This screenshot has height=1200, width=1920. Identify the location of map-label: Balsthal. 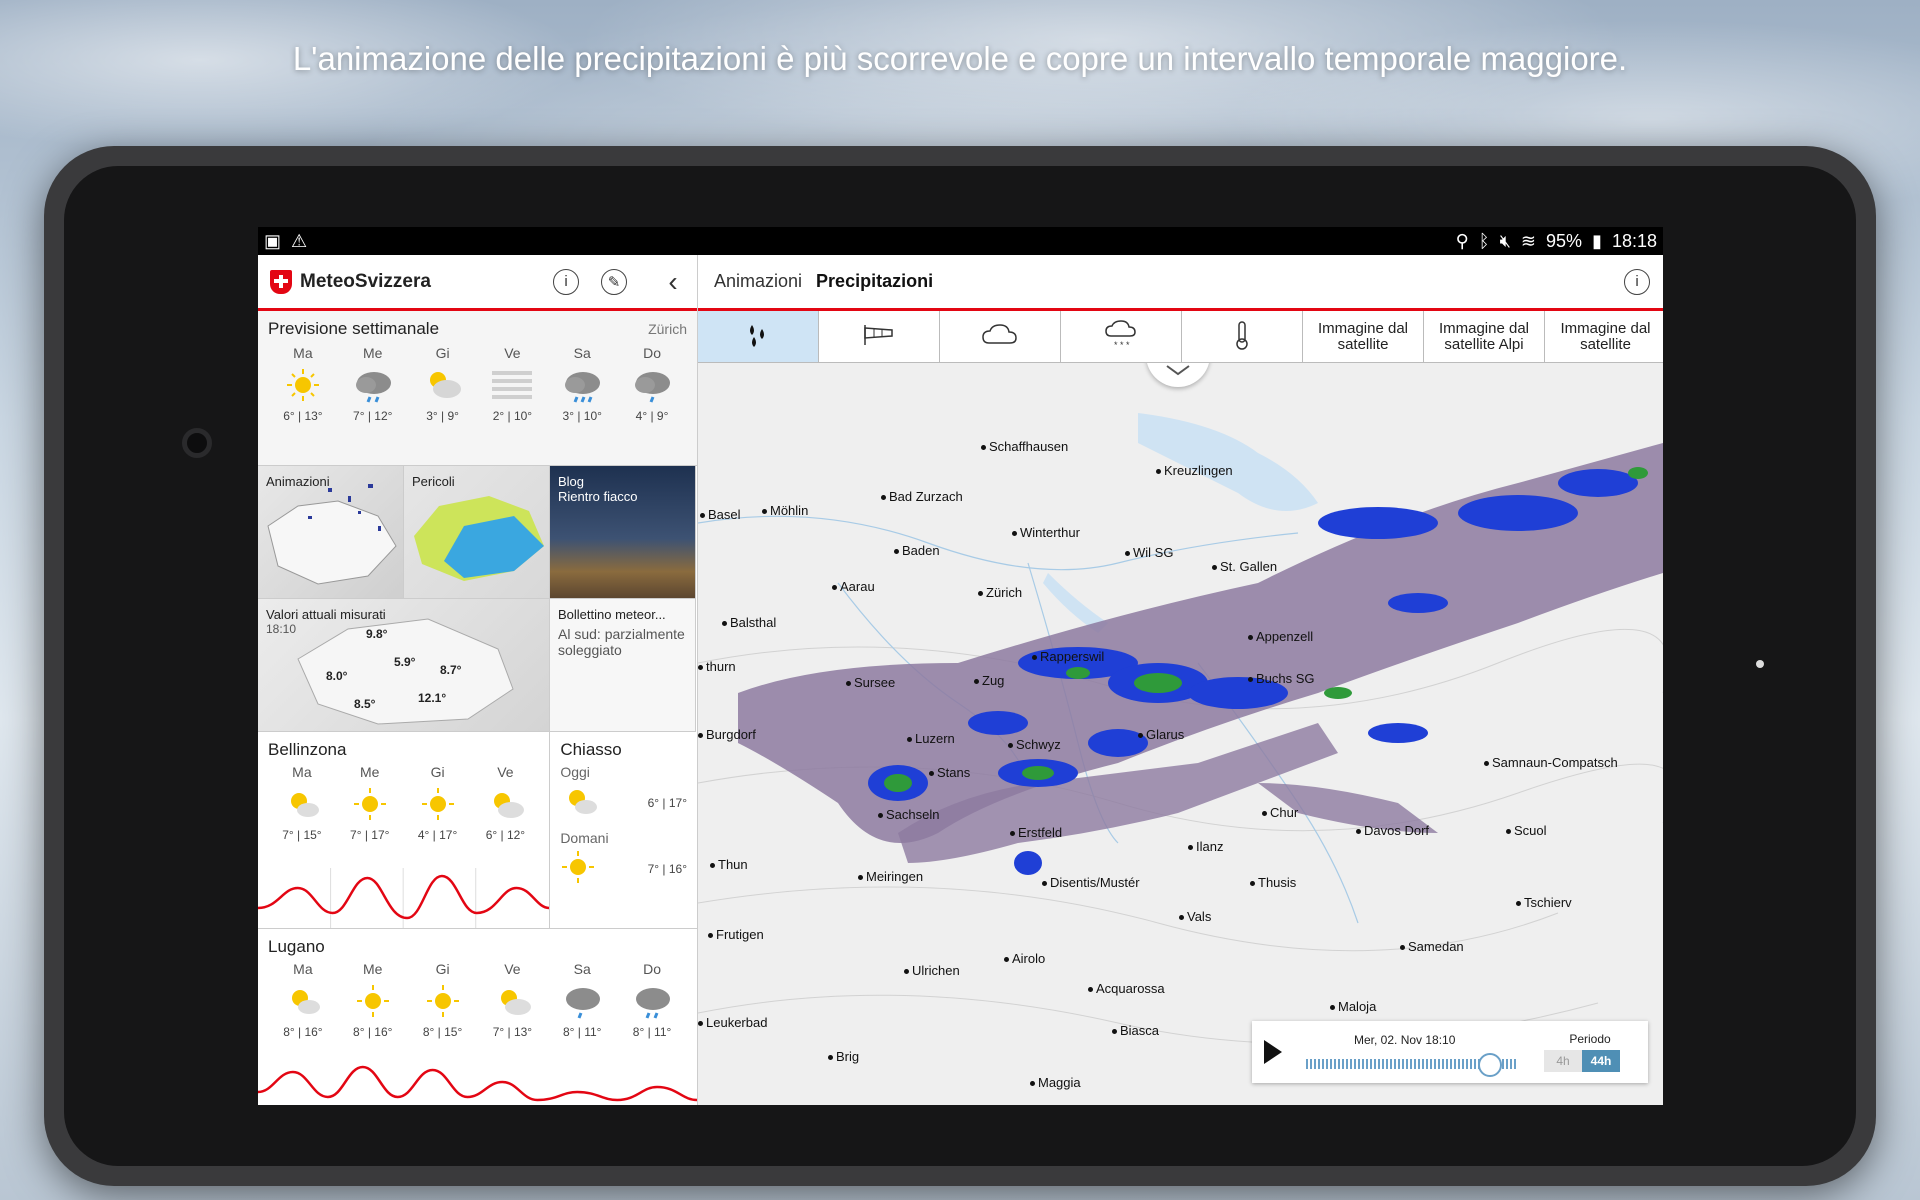
(749, 622).